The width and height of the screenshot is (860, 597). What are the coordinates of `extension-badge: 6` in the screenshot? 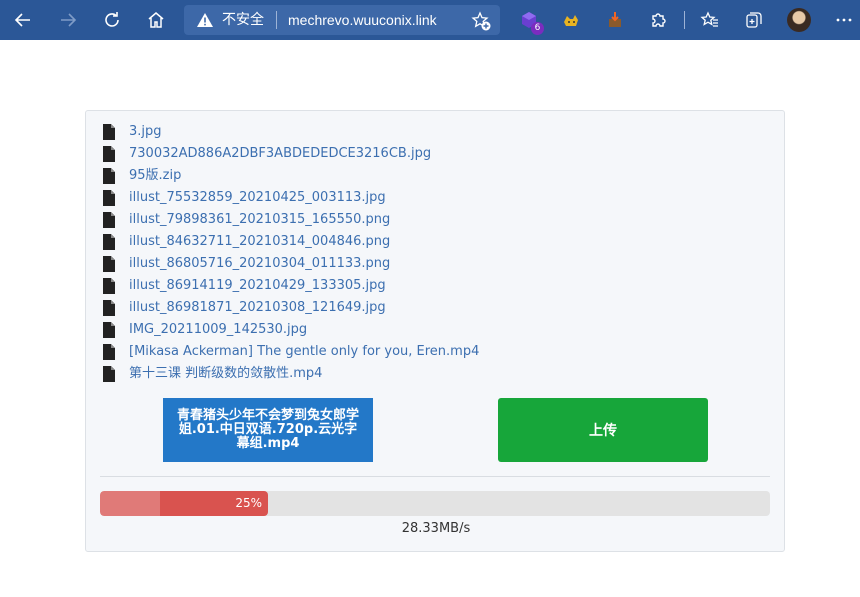 It's located at (537, 28).